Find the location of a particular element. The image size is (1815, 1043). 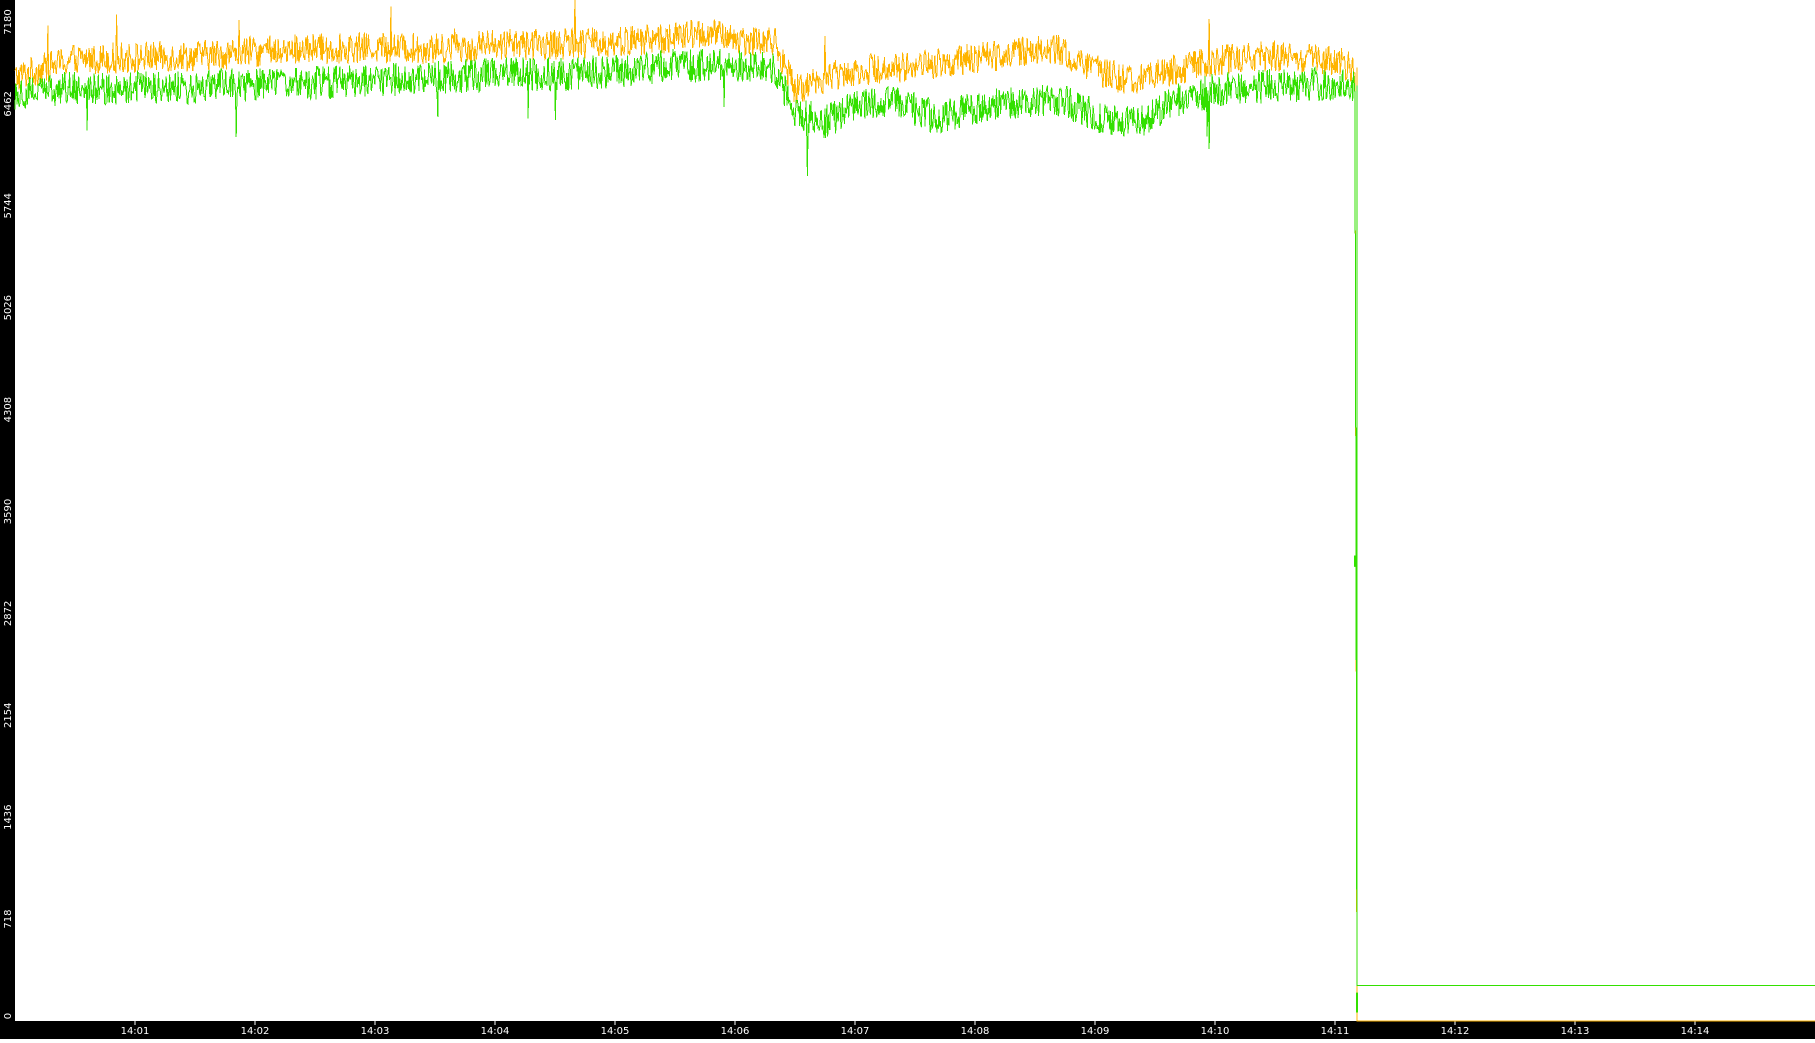

x-tick-label: 14:01 is located at coordinates (135, 1031).